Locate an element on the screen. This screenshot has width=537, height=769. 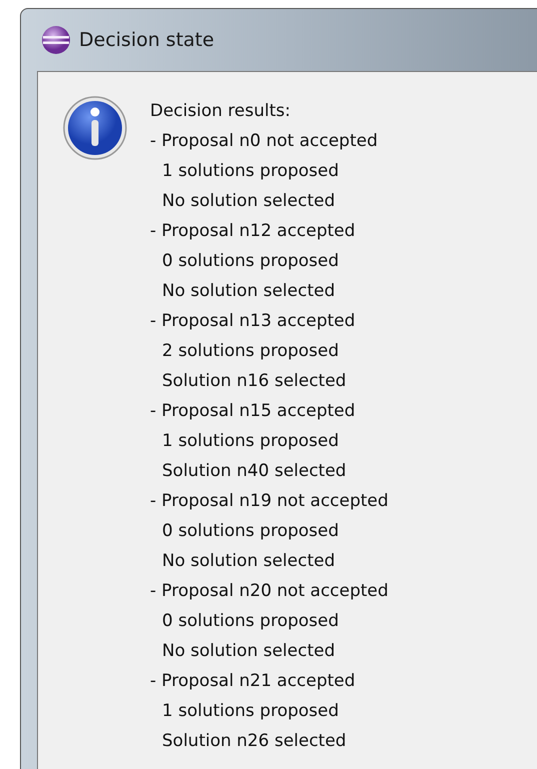
window-title: Decision state is located at coordinates (146, 40).